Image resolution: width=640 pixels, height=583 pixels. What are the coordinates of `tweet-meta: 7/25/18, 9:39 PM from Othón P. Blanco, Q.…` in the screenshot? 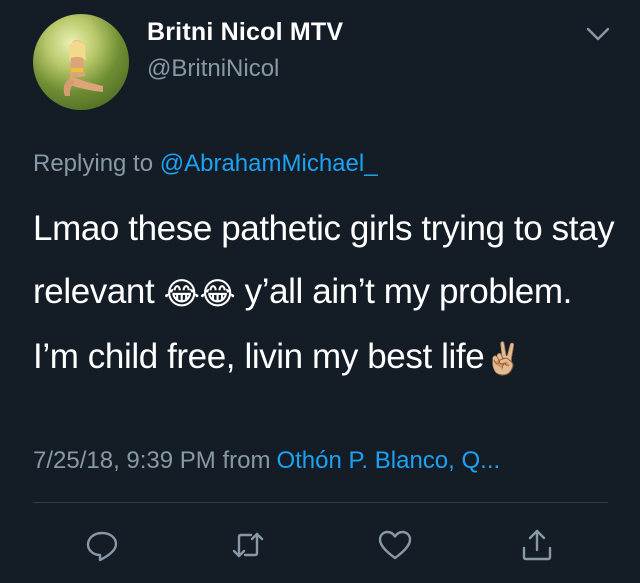 It's located at (266, 461).